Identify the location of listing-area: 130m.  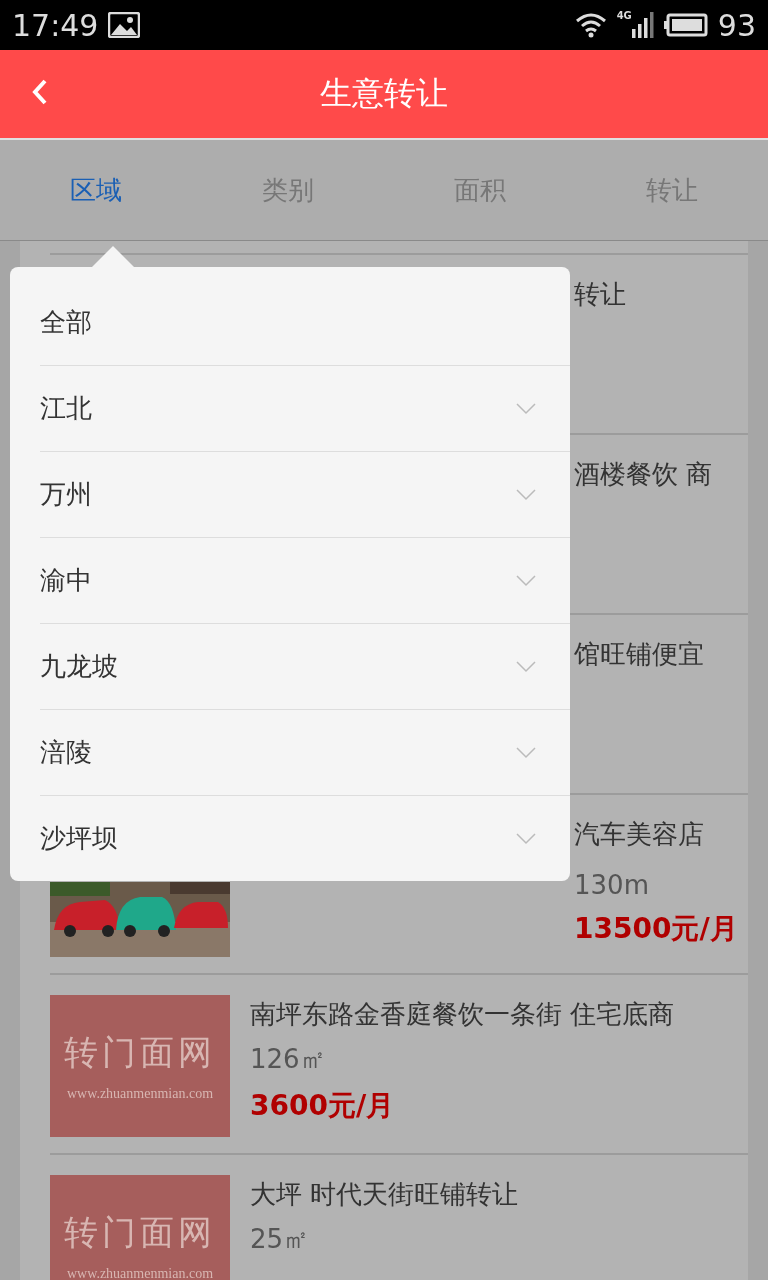
(656, 885).